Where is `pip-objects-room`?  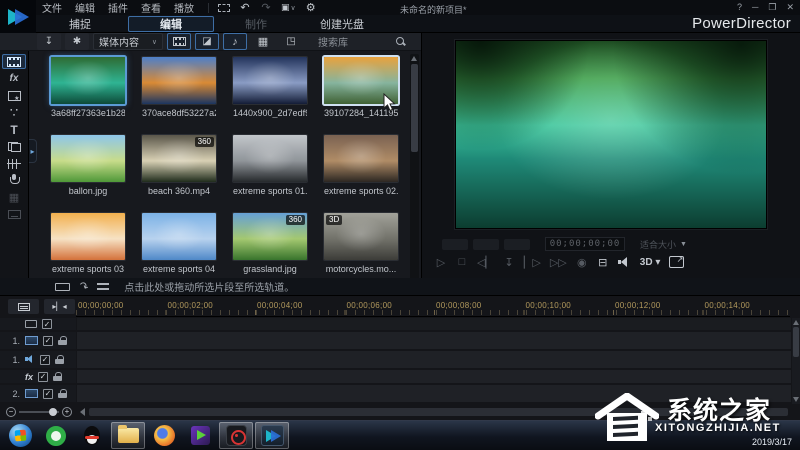
pip-objects-room is located at coordinates (14, 95).